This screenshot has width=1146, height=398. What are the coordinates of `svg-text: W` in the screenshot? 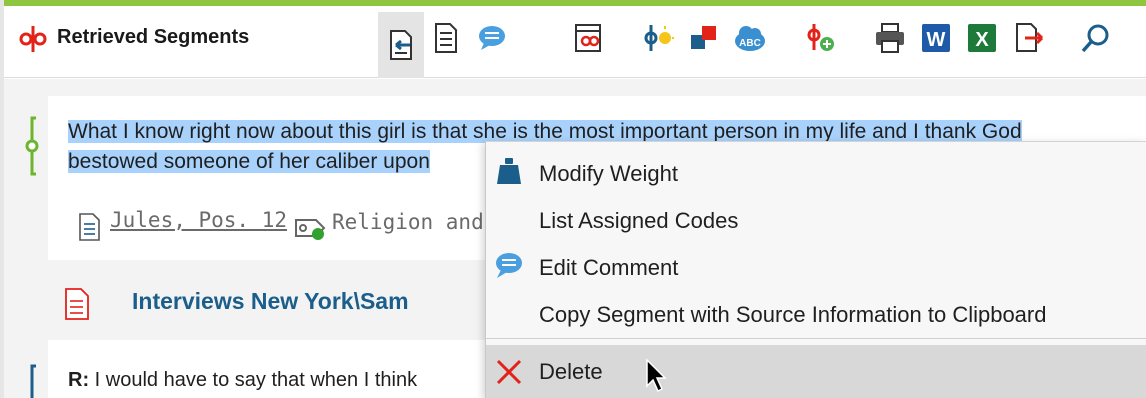 It's located at (936, 40).